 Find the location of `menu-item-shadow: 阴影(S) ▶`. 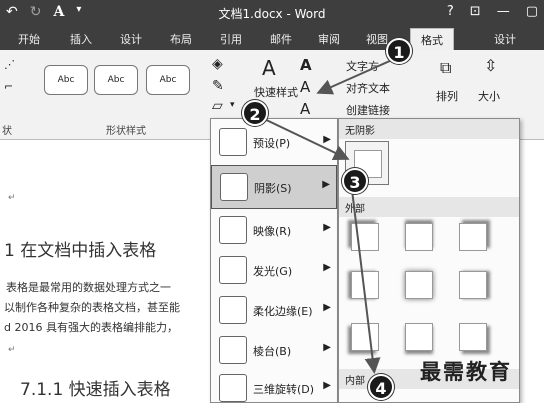

menu-item-shadow: 阴影(S) ▶ is located at coordinates (274, 187).